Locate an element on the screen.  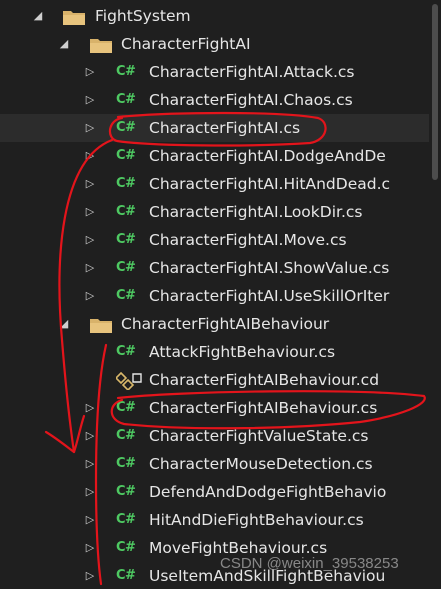
tree-row-file: ▷ C# CharacterFightValueState.cs is located at coordinates (214, 436).